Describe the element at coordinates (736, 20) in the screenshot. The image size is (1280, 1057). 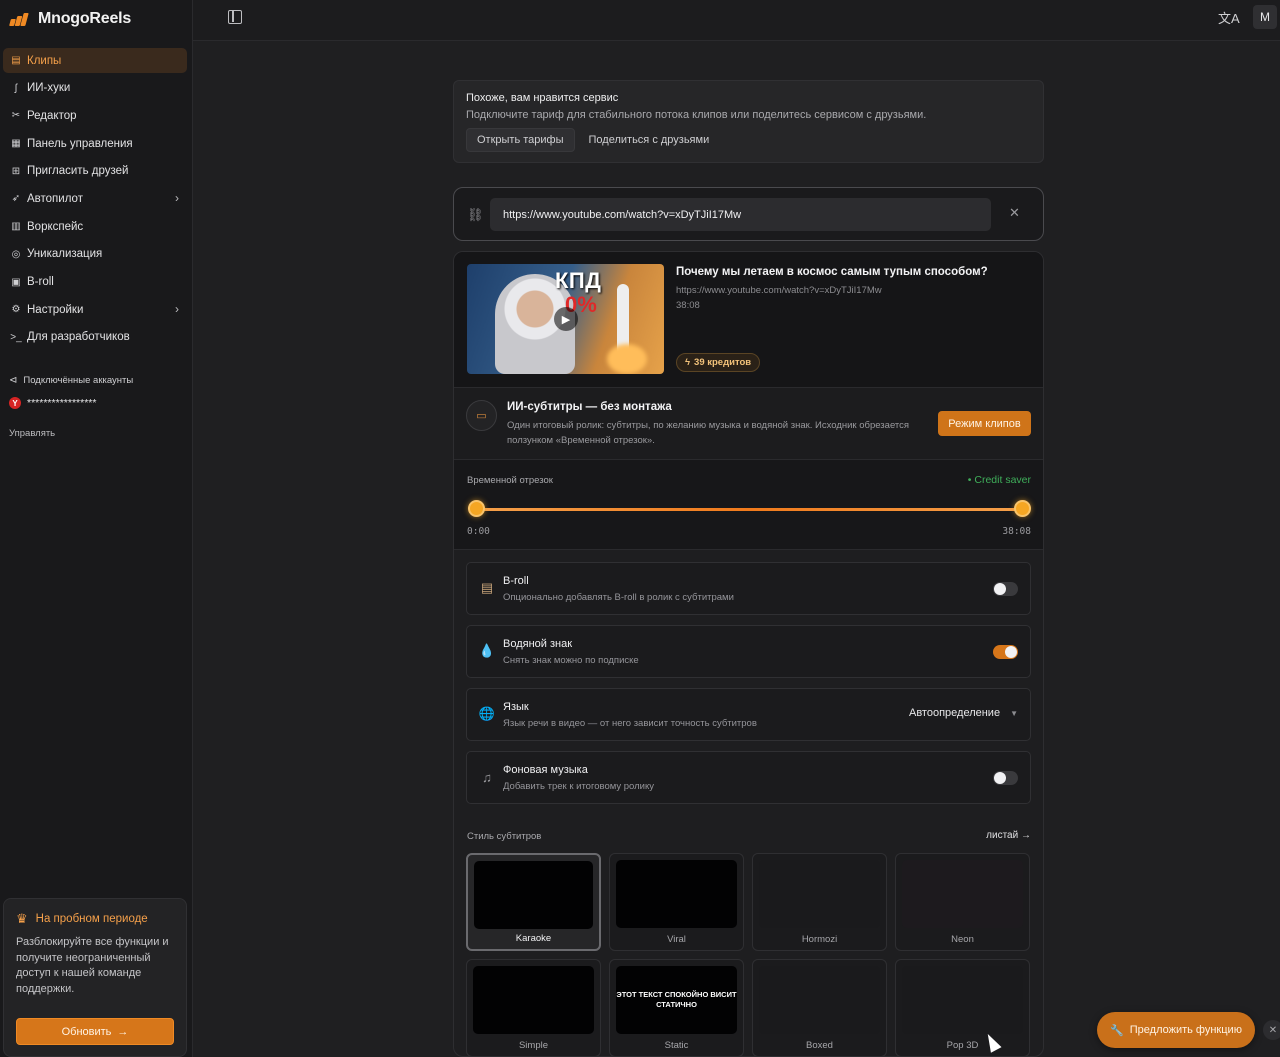
I see `topbar: 文A M` at that location.